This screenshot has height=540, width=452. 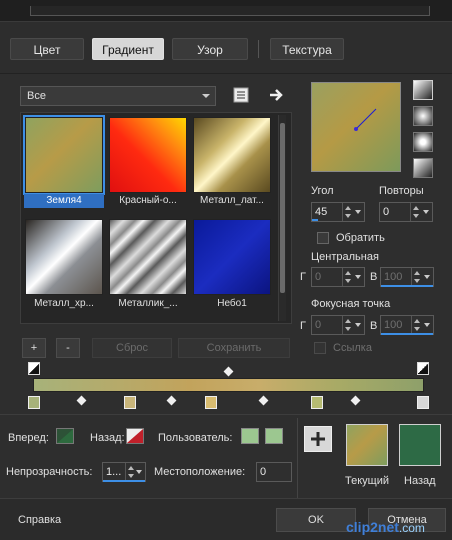 What do you see at coordinates (132, 348) in the screenshot?
I see `reset-button: Сброс` at bounding box center [132, 348].